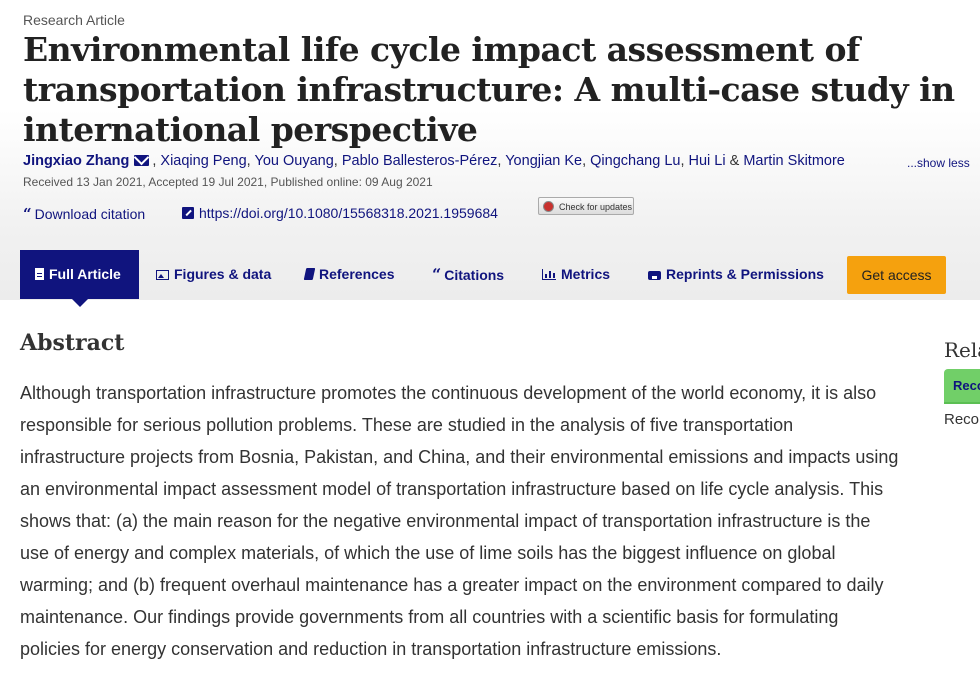 The width and height of the screenshot is (980, 687). What do you see at coordinates (586, 206) in the screenshot?
I see `check-for-updates-button: Check for updates` at bounding box center [586, 206].